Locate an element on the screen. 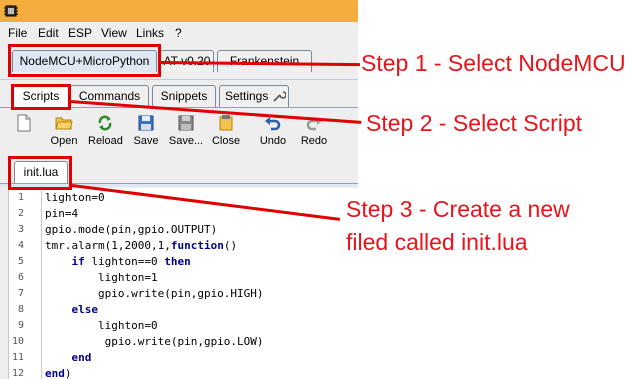 This screenshot has height=379, width=635. save-label: Save is located at coordinates (146, 141).